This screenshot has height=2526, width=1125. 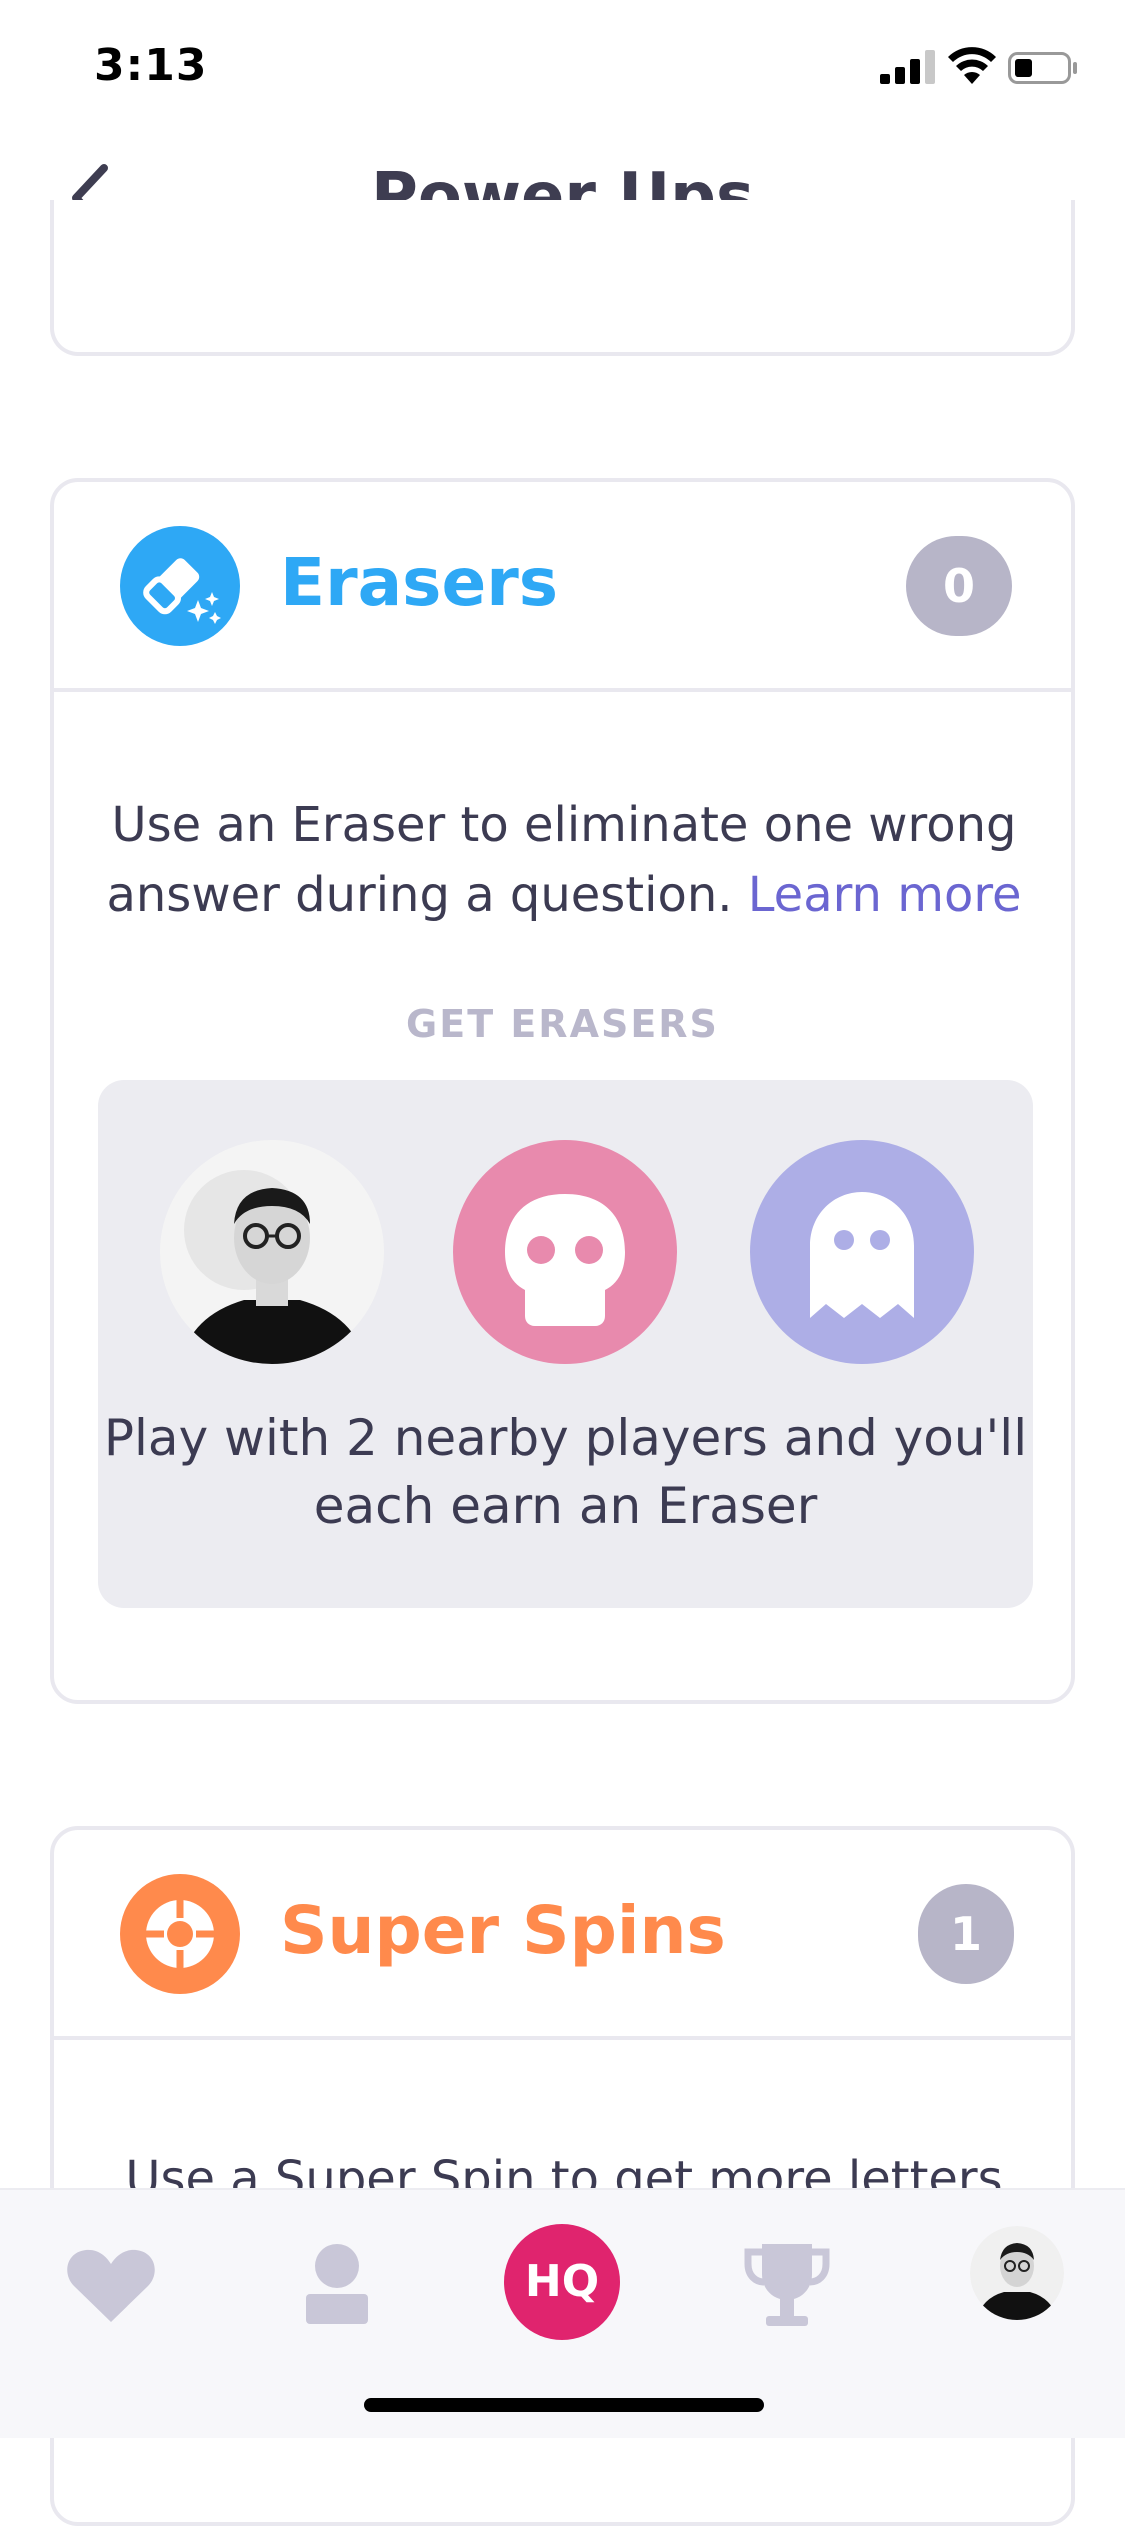 What do you see at coordinates (180, 586) in the screenshot?
I see `eraser-icon` at bounding box center [180, 586].